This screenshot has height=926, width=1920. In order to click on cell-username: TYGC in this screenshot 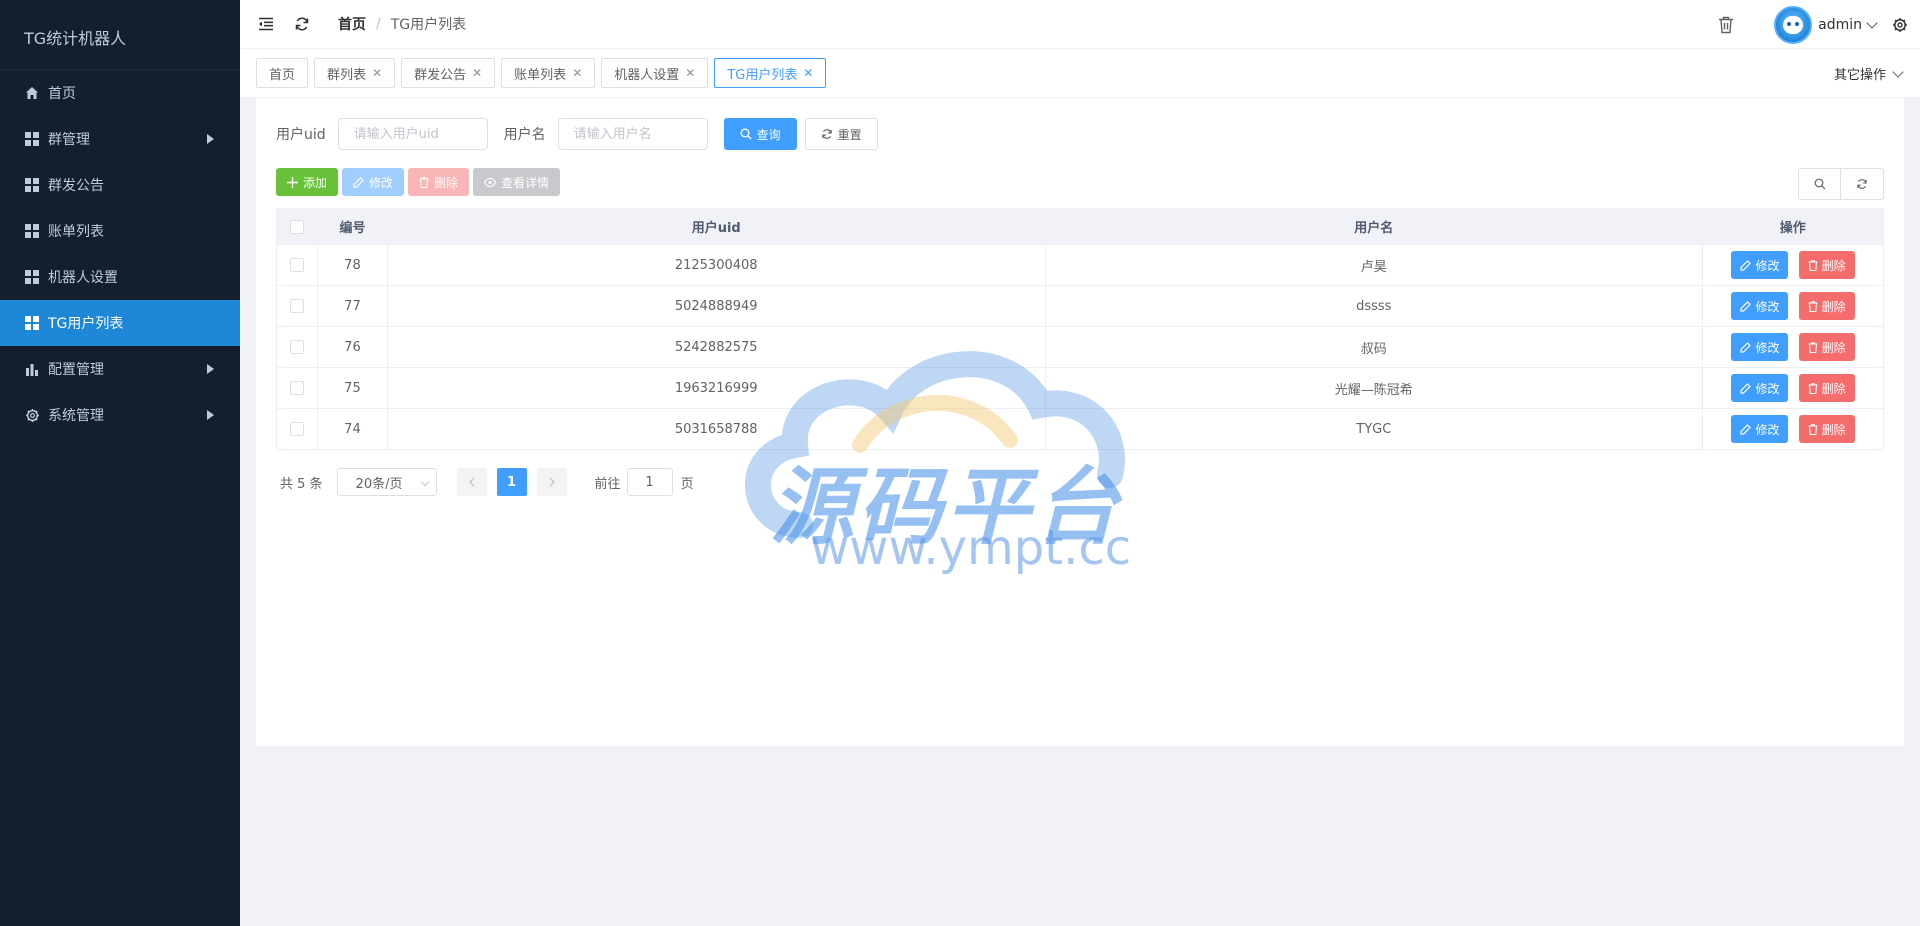, I will do `click(1374, 429)`.